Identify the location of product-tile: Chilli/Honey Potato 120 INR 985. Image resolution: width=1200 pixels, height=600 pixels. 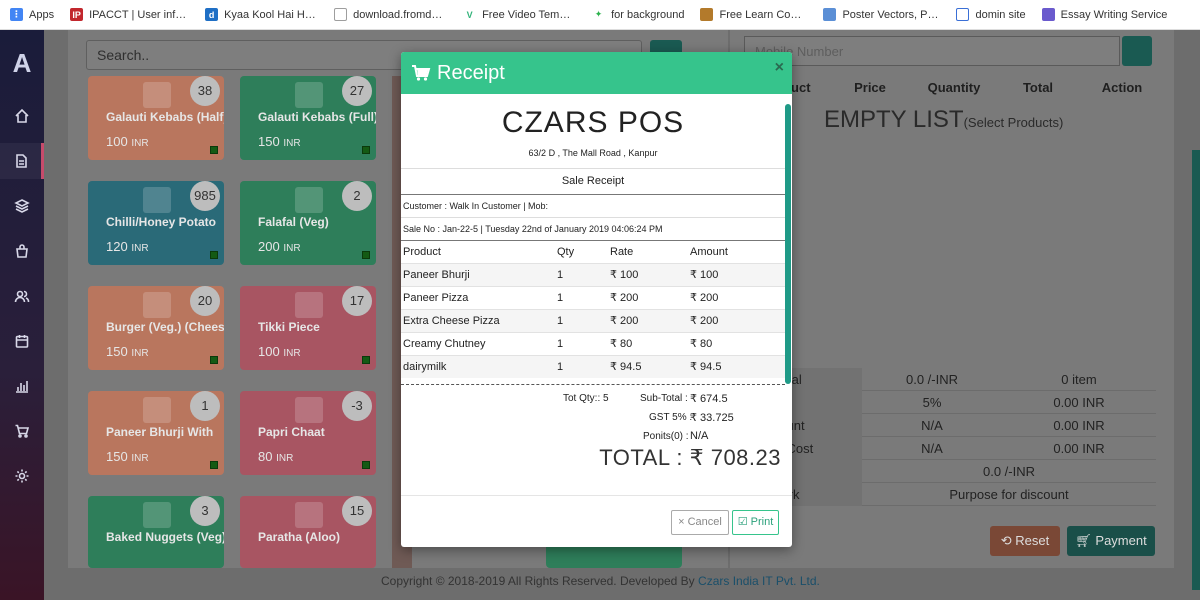
(156, 223).